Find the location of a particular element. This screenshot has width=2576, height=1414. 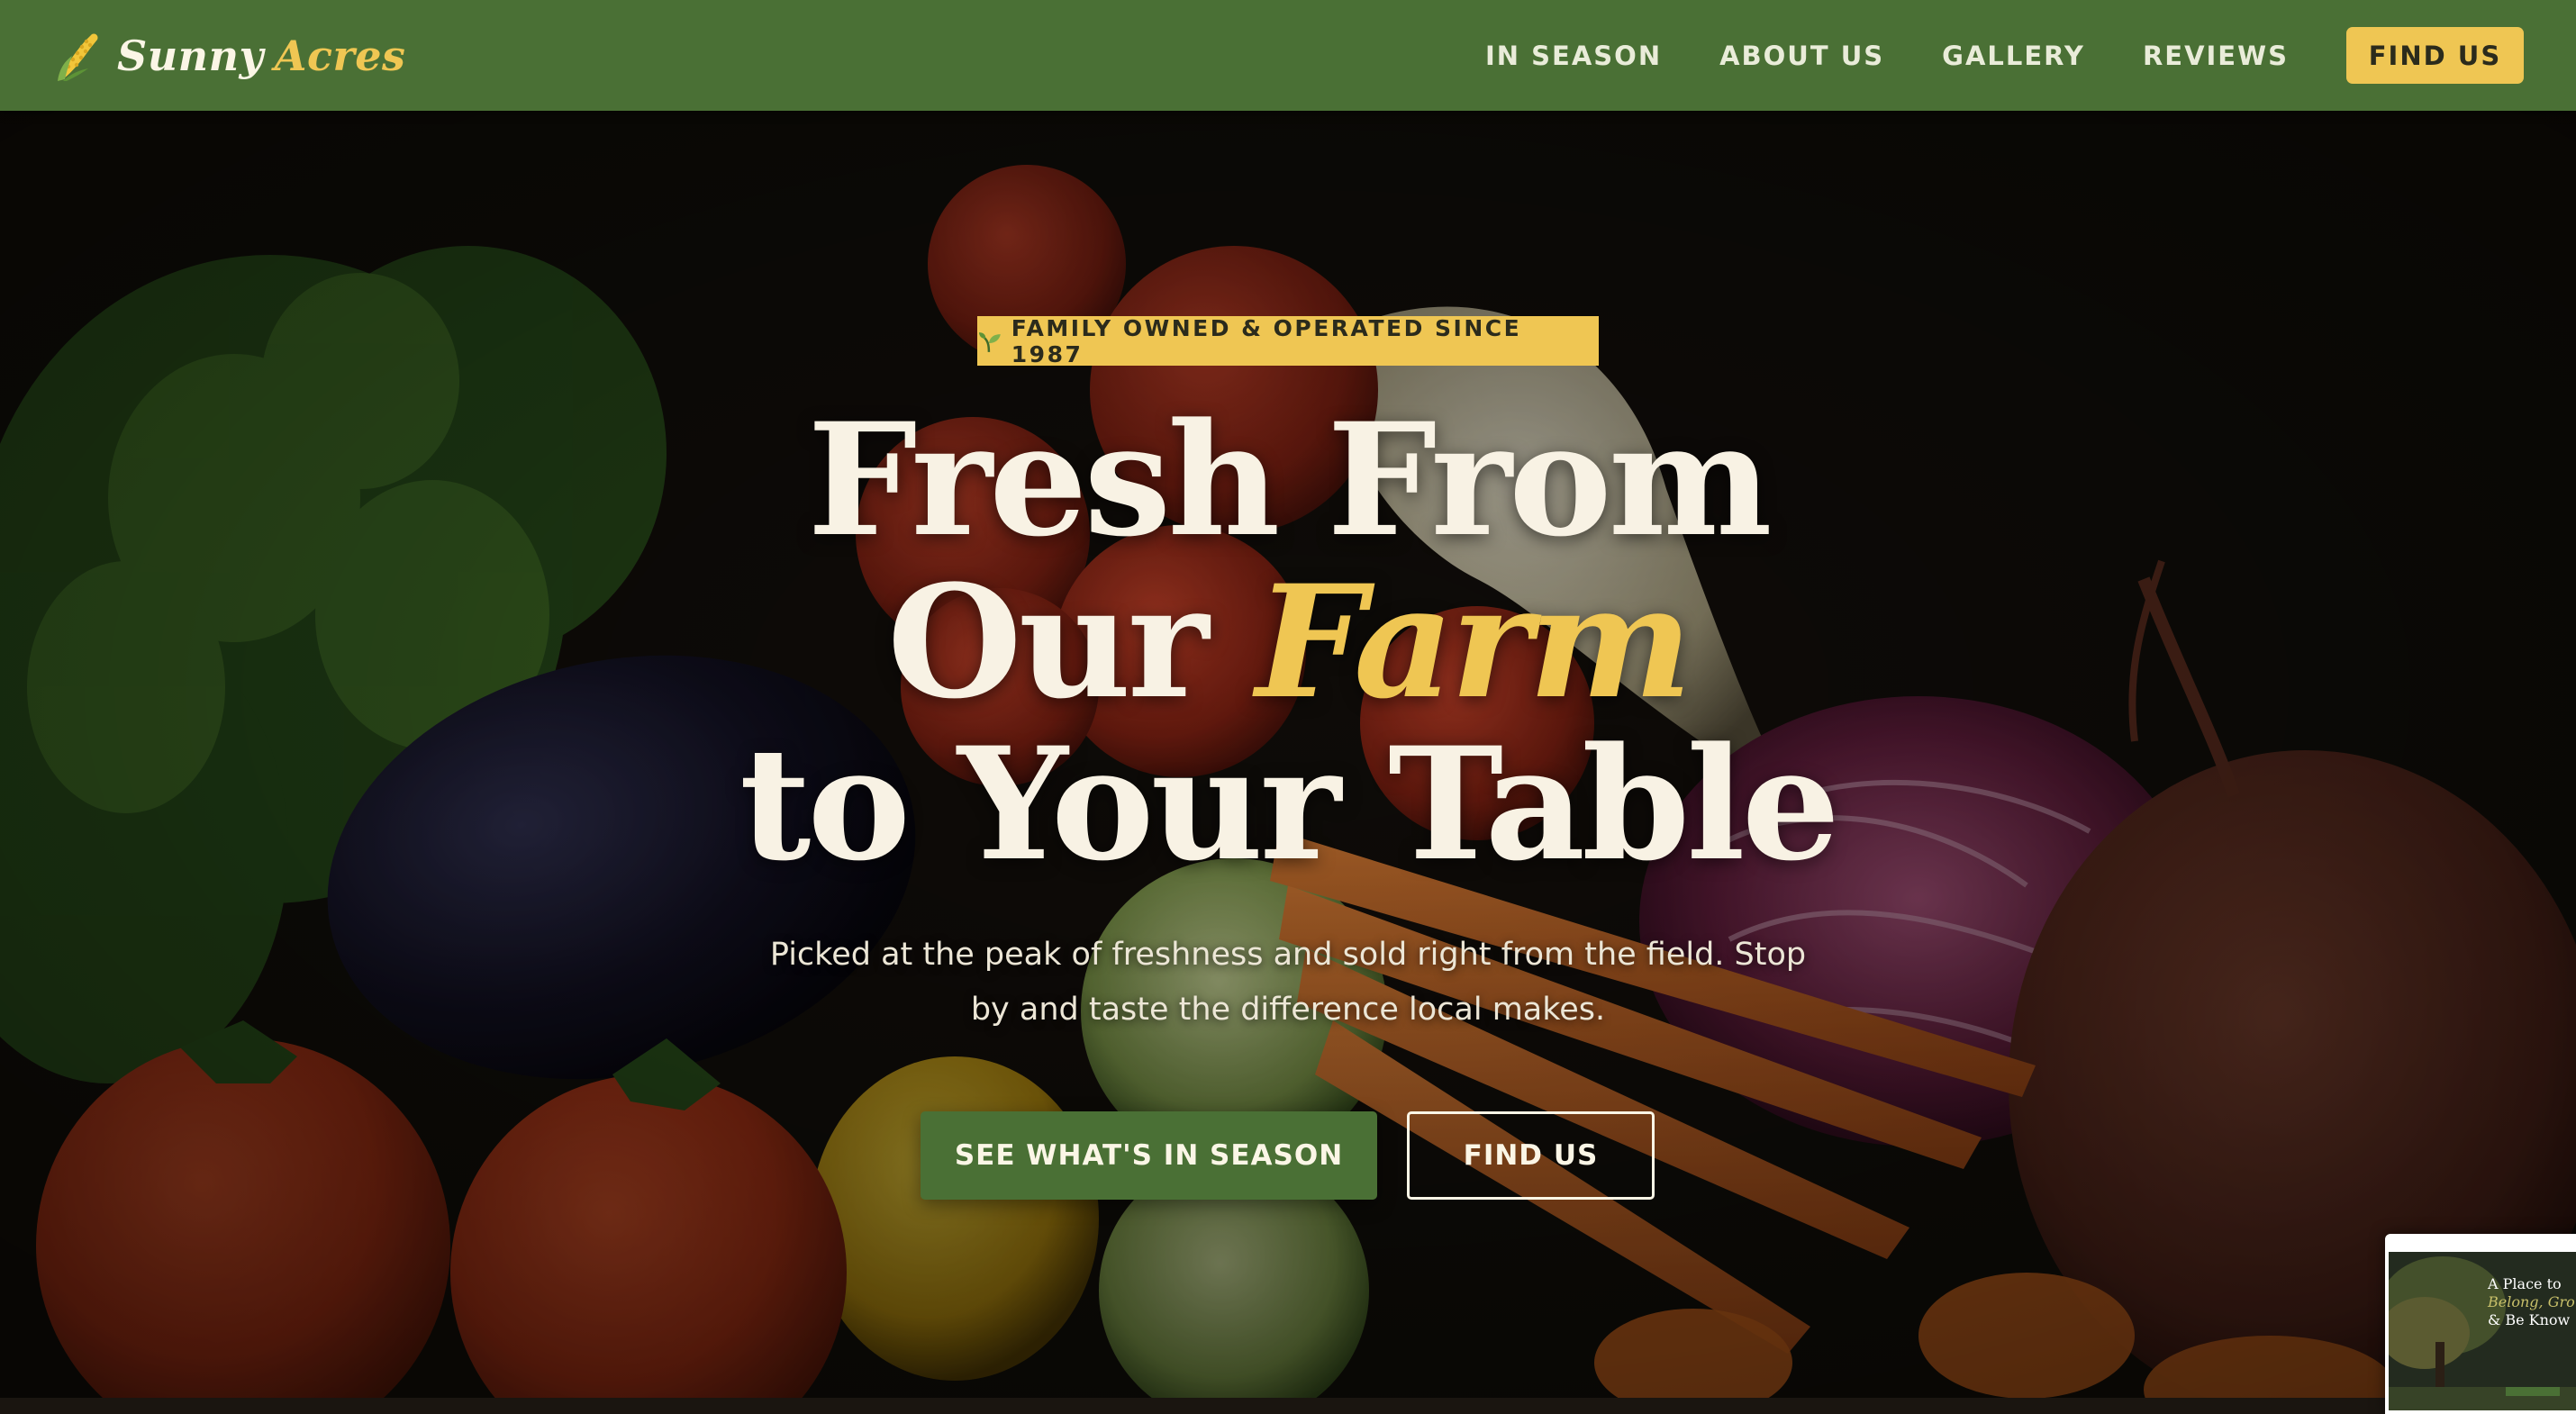

nav-link-in-season: IN SEASON is located at coordinates (1573, 56).